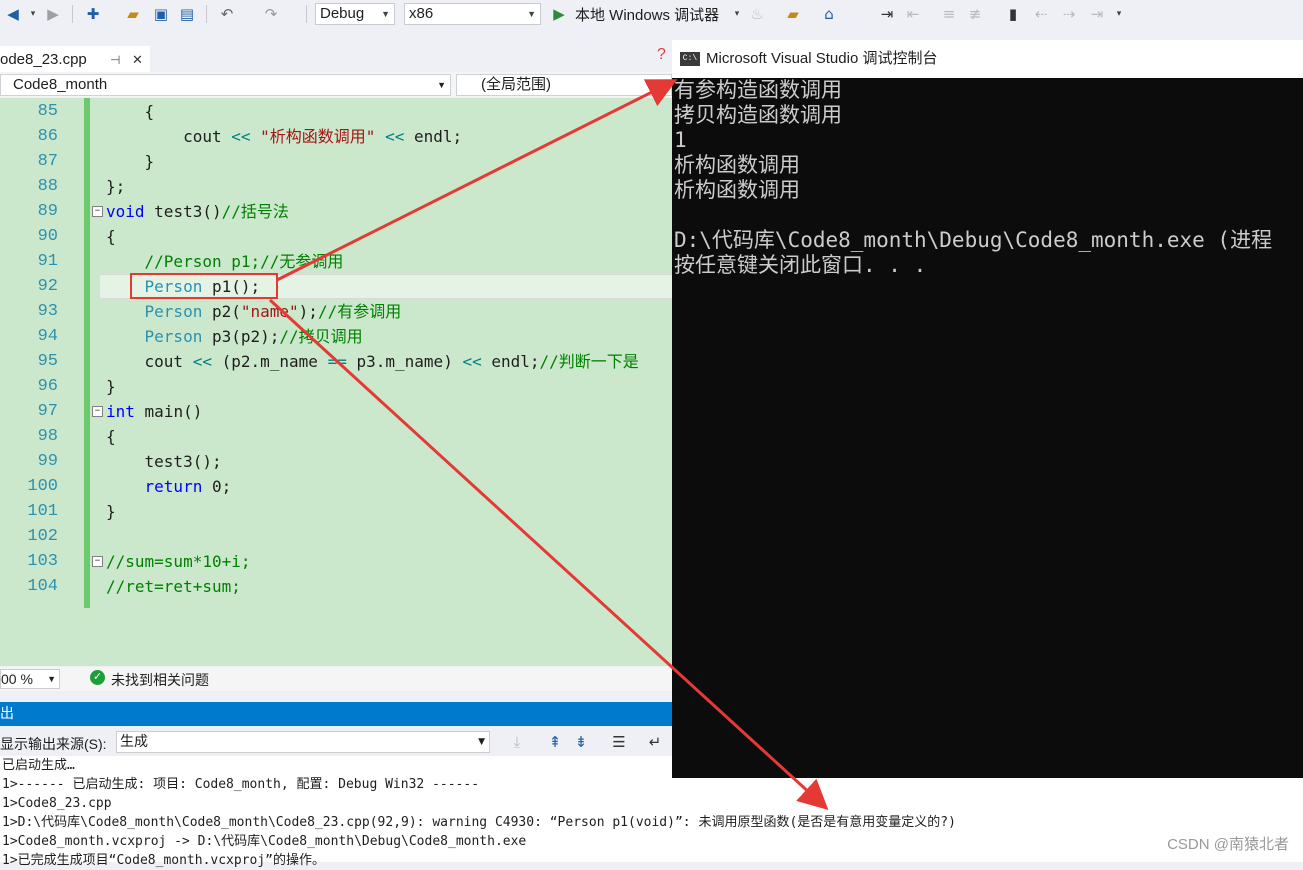 This screenshot has width=1303, height=870. Describe the element at coordinates (47, 236) in the screenshot. I see `line-number: 90` at that location.